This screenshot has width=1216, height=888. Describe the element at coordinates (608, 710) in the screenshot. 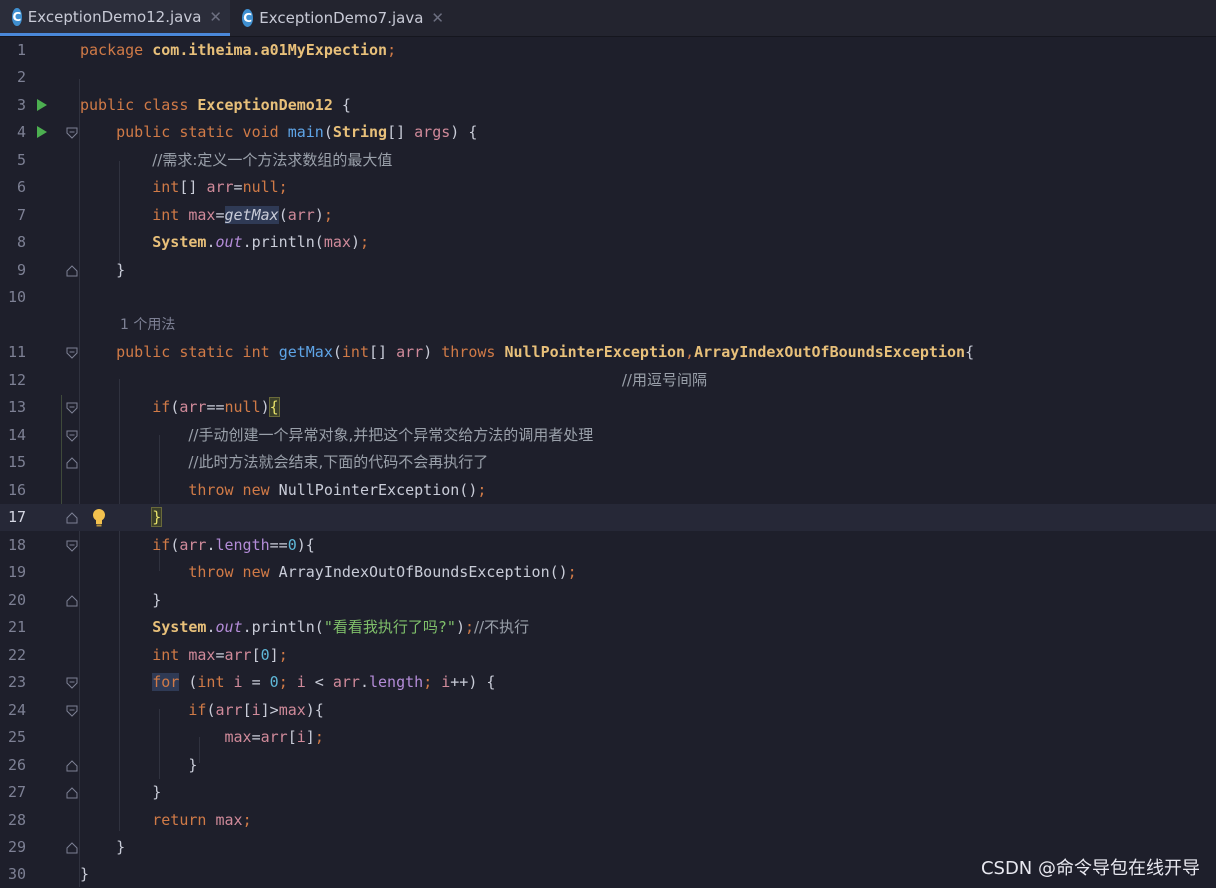

I see `code-line: 24 if(arr[i]>max){` at that location.